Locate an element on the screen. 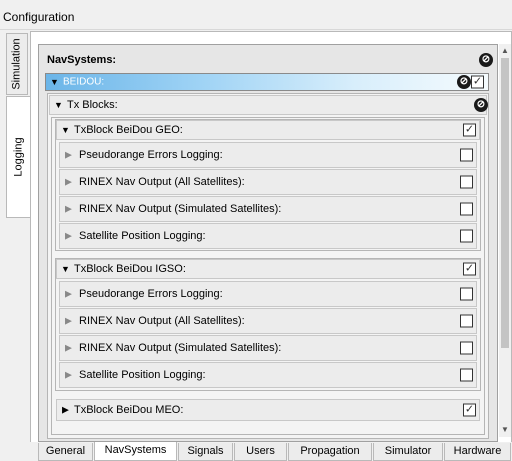 This screenshot has height=461, width=512. tab-propagation: Propagation is located at coordinates (330, 452).